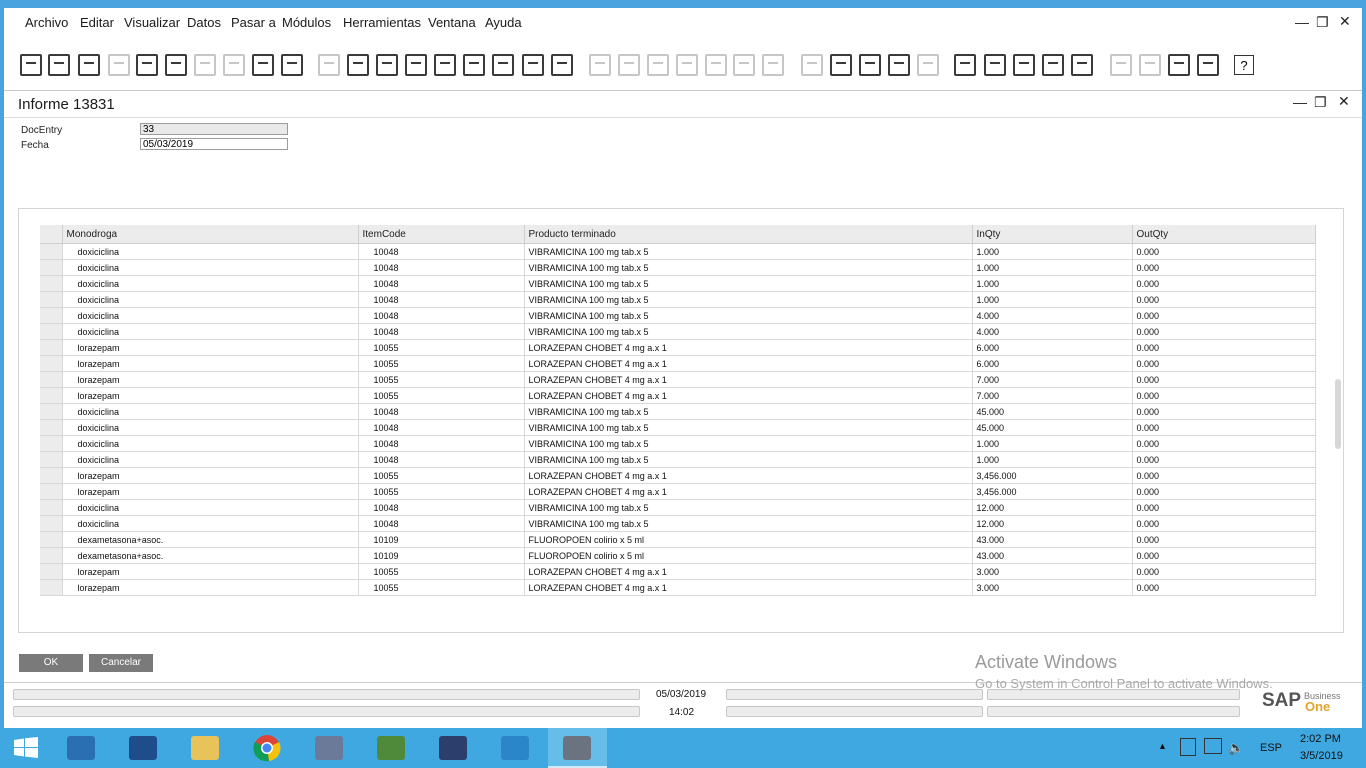  Describe the element at coordinates (629, 65) in the screenshot. I see `target-document-icon` at that location.